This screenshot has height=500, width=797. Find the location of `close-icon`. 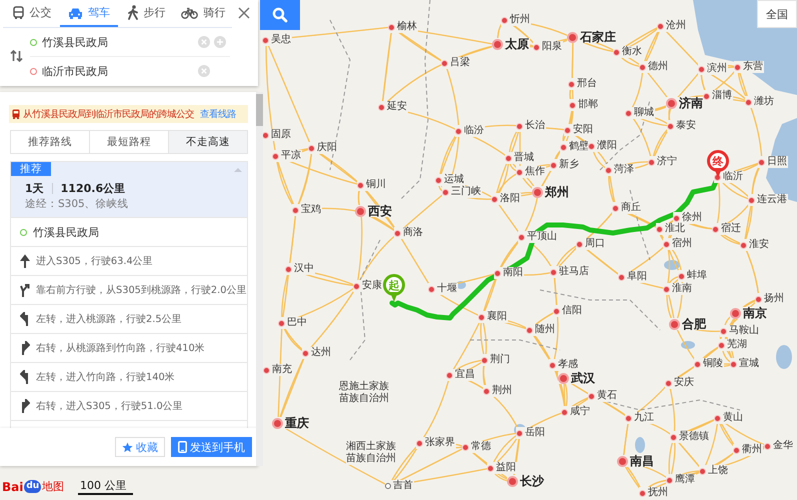

close-icon is located at coordinates (244, 13).